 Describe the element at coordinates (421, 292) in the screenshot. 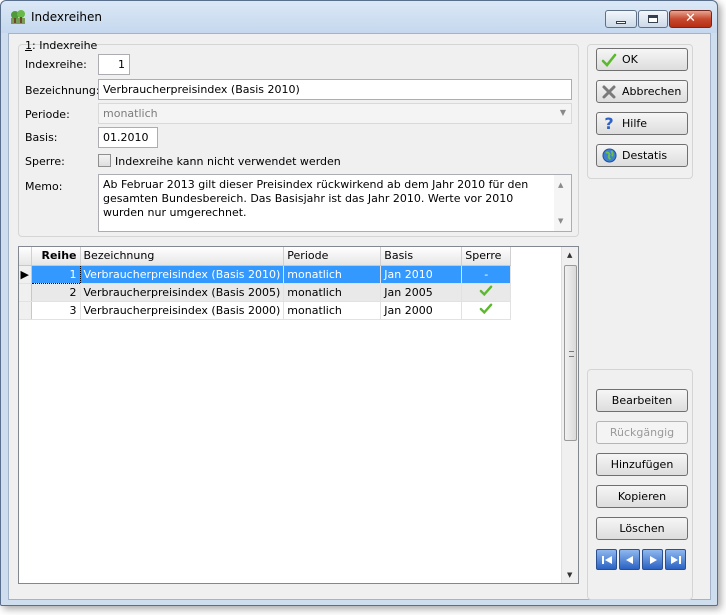

I see `cell-basis: Jan 2005` at that location.